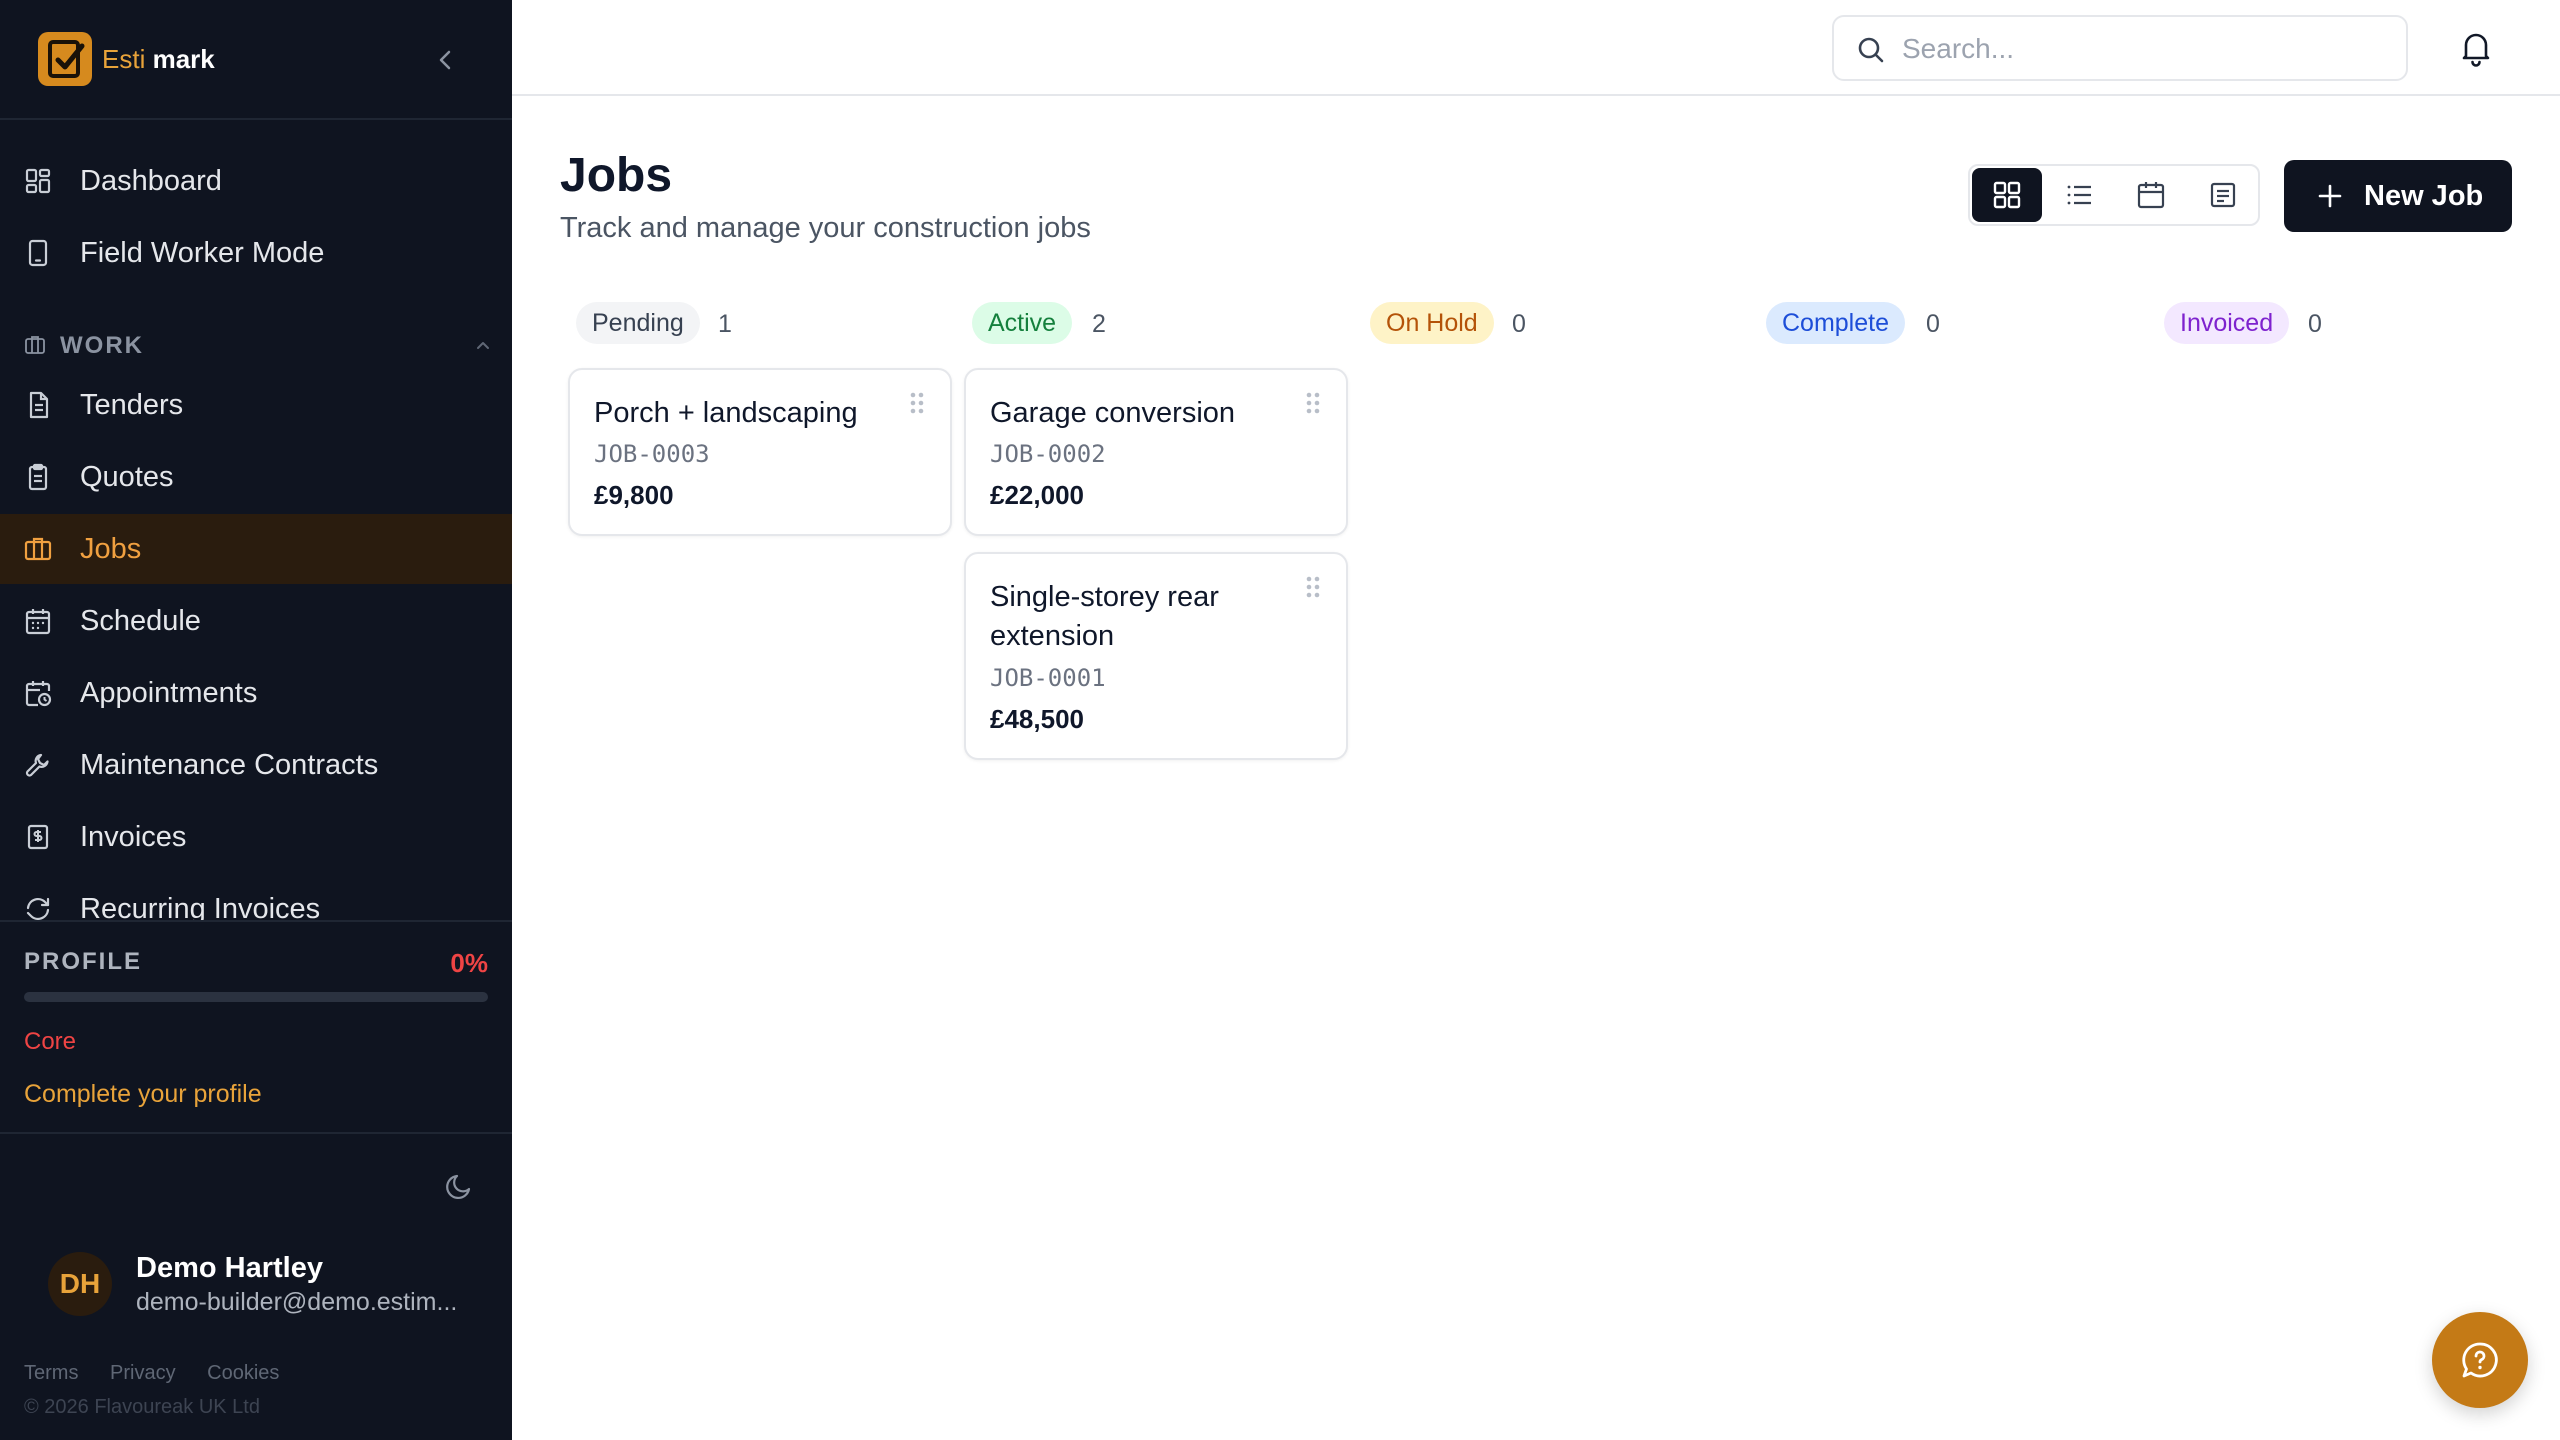 The image size is (2560, 1440). Describe the element at coordinates (124, 59) in the screenshot. I see `brand-name-part1: Esti` at that location.